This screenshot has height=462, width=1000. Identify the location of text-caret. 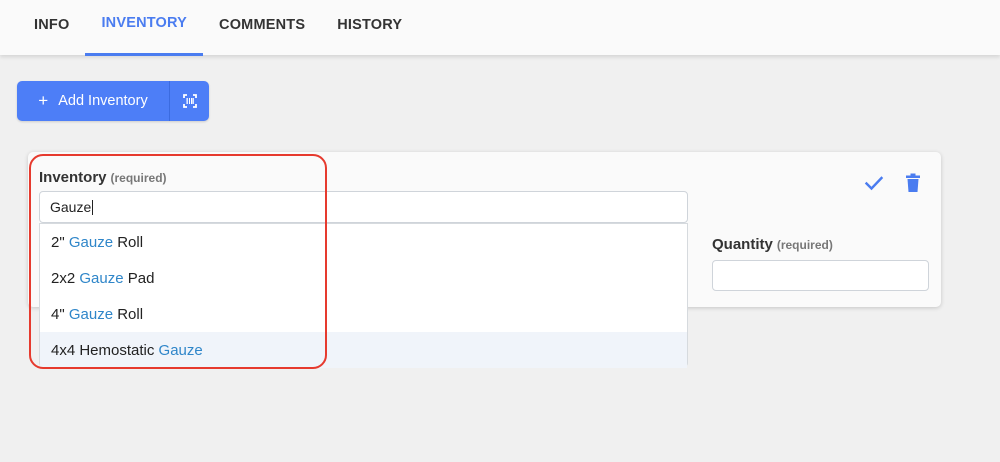
(93, 207).